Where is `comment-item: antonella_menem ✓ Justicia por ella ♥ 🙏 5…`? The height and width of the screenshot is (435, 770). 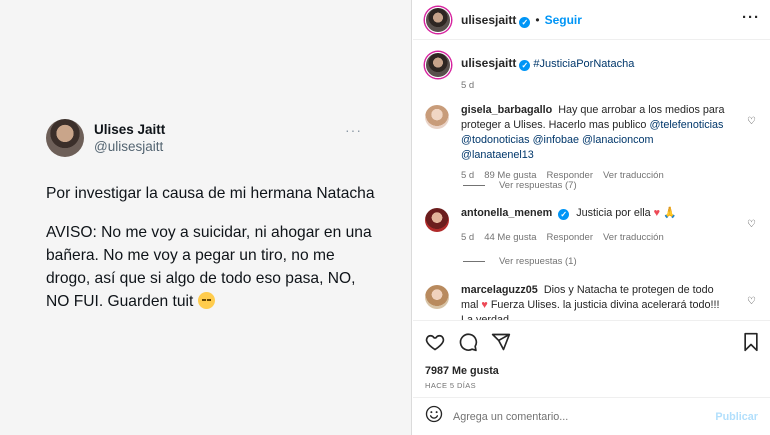 comment-item: antonella_menem ✓ Justicia por ella ♥ 🙏 5… is located at coordinates (595, 225).